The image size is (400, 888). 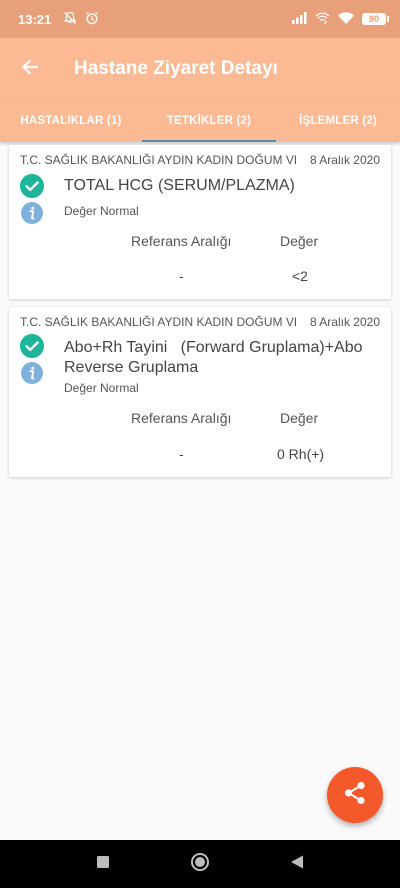 I want to click on share-button, so click(x=355, y=795).